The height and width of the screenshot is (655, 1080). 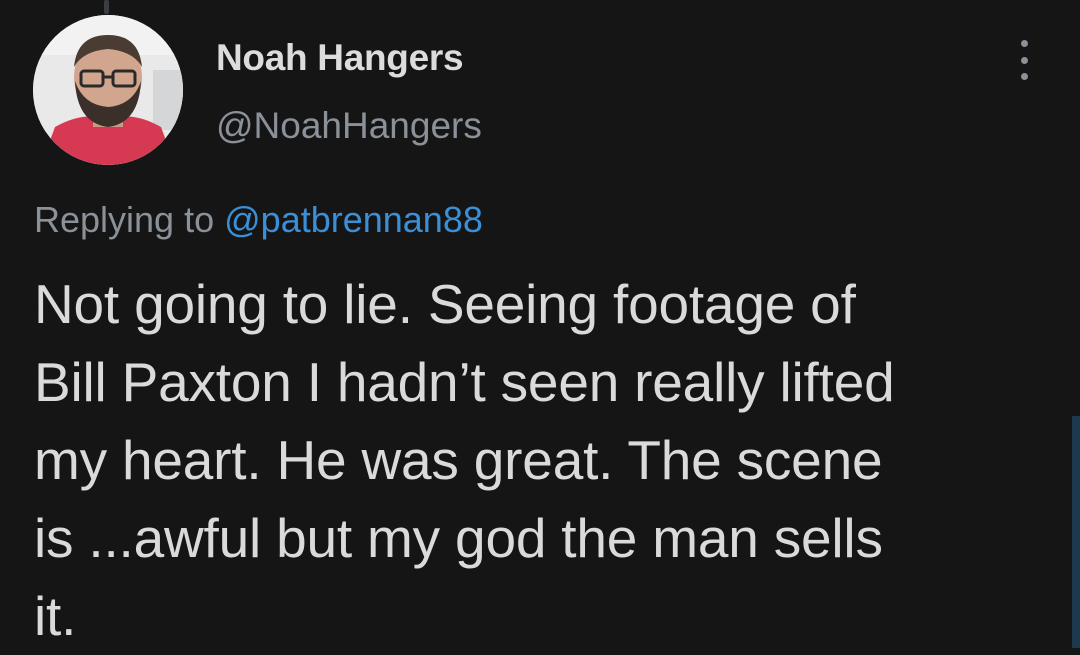 What do you see at coordinates (349, 58) in the screenshot?
I see `author-display-name: Noah Hangers` at bounding box center [349, 58].